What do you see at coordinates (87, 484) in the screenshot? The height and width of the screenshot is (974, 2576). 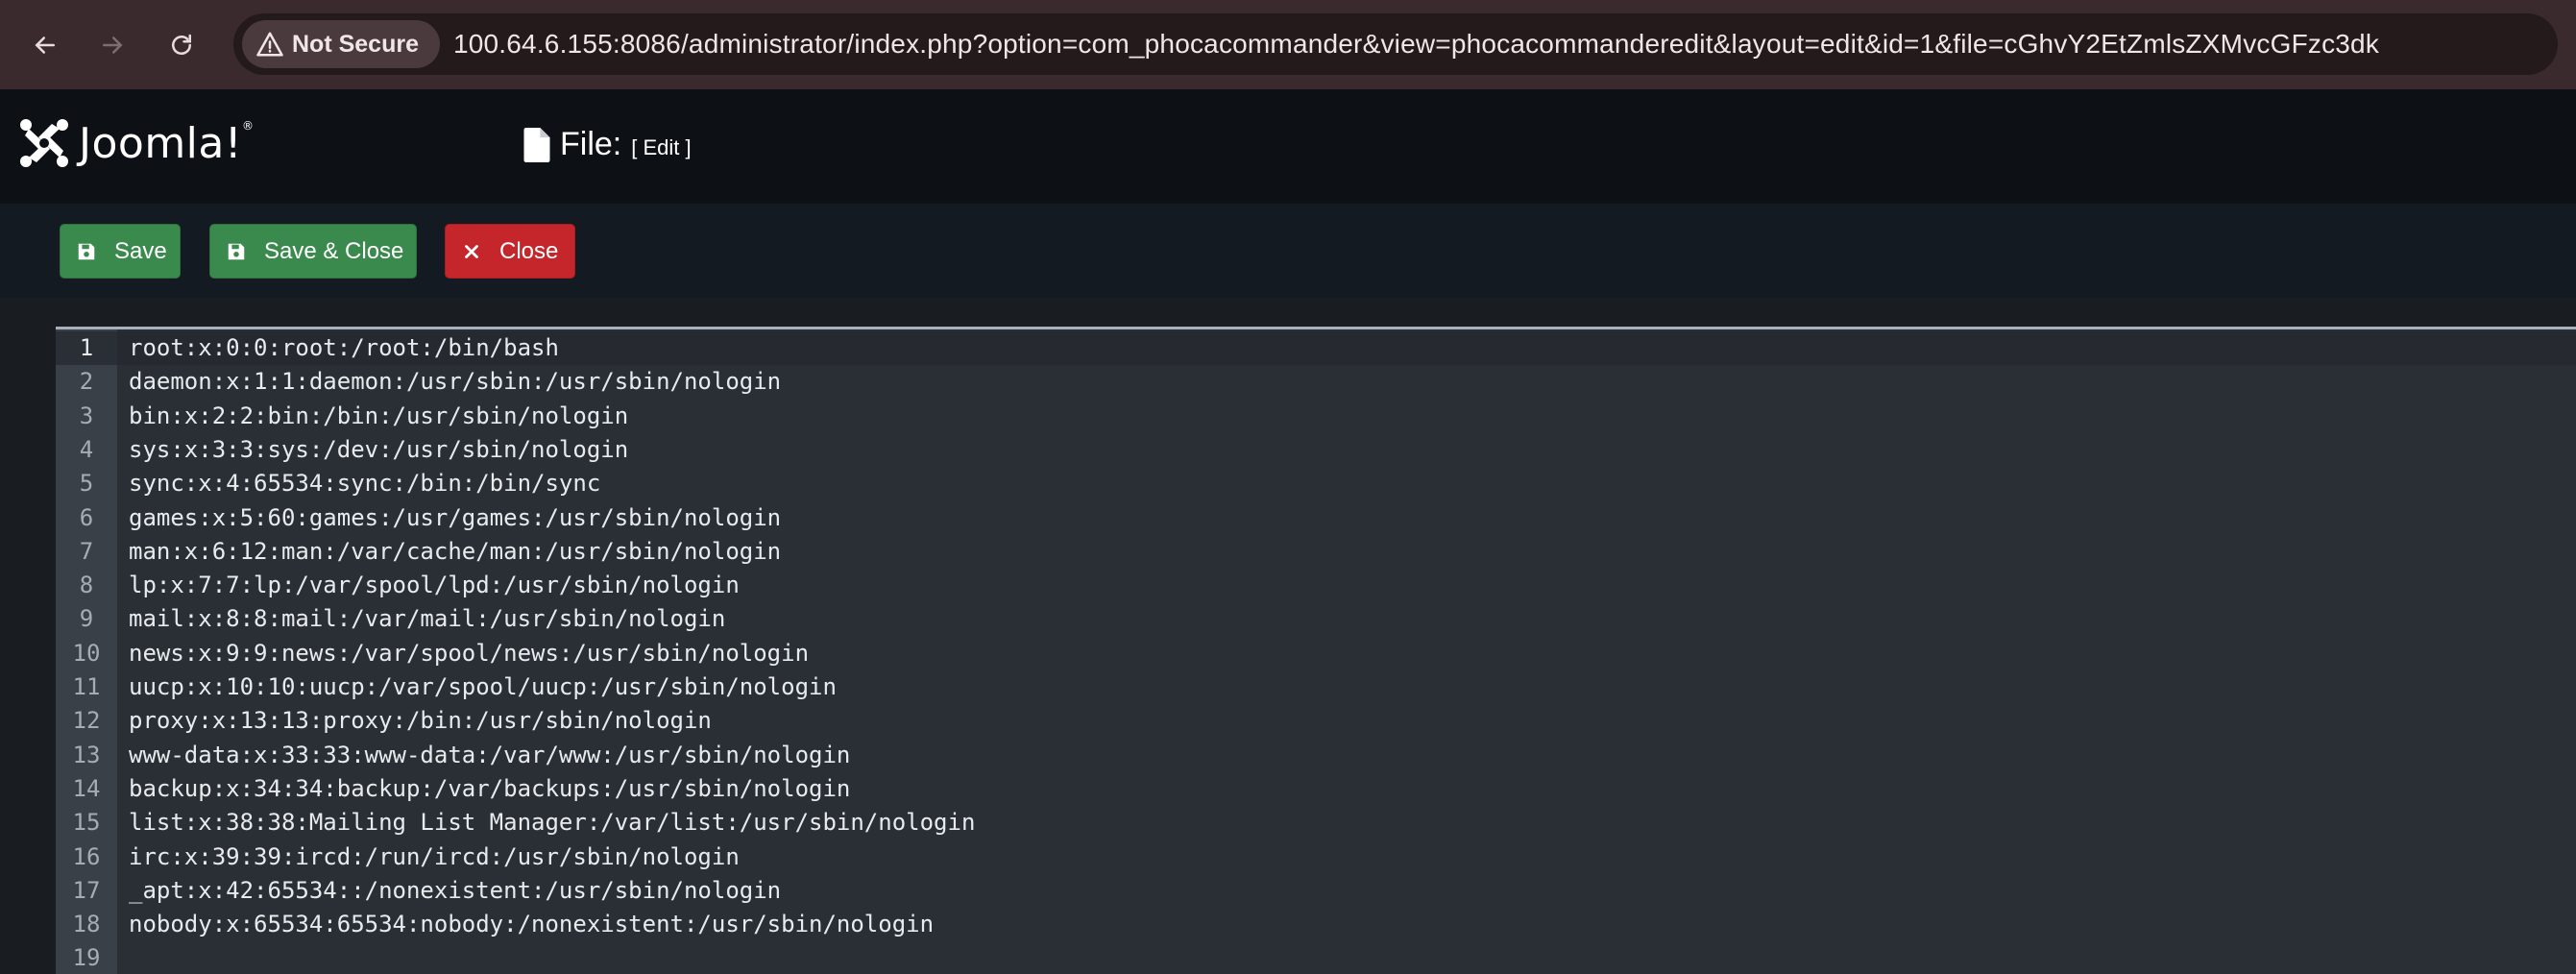 I see `line-number: 5` at bounding box center [87, 484].